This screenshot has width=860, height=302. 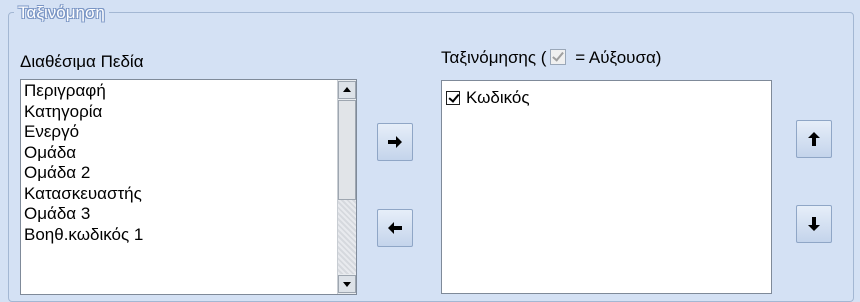 I want to click on arrow-up-icon, so click(x=814, y=139).